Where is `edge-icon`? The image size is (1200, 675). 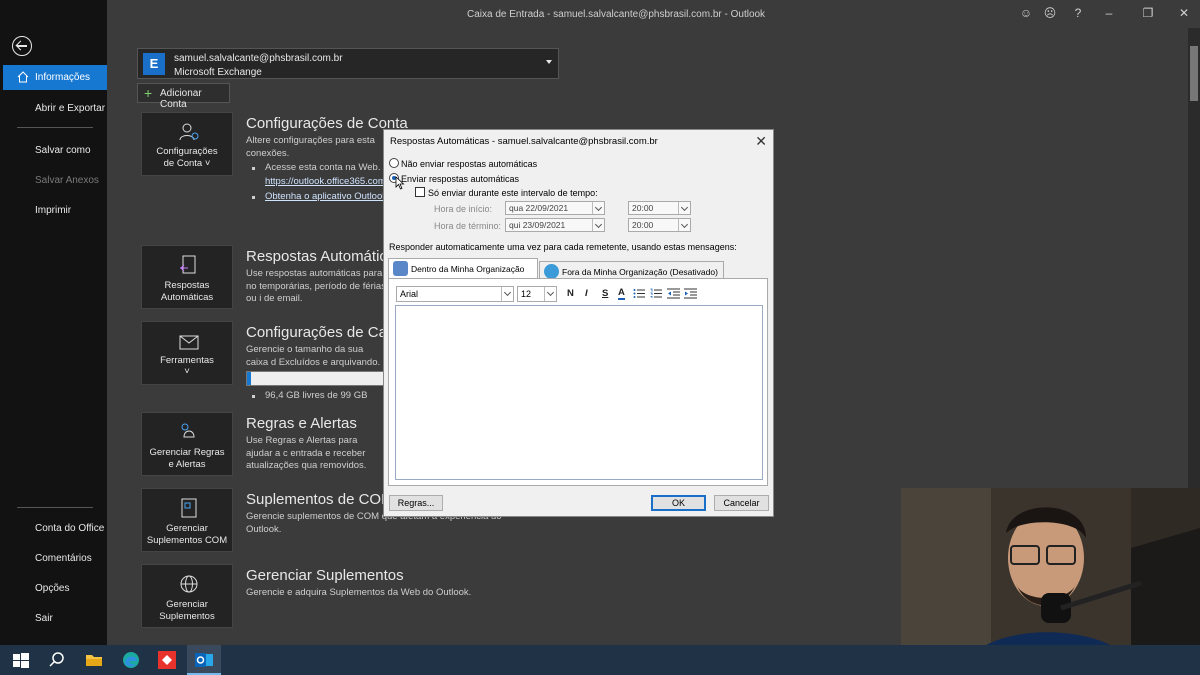 edge-icon is located at coordinates (131, 660).